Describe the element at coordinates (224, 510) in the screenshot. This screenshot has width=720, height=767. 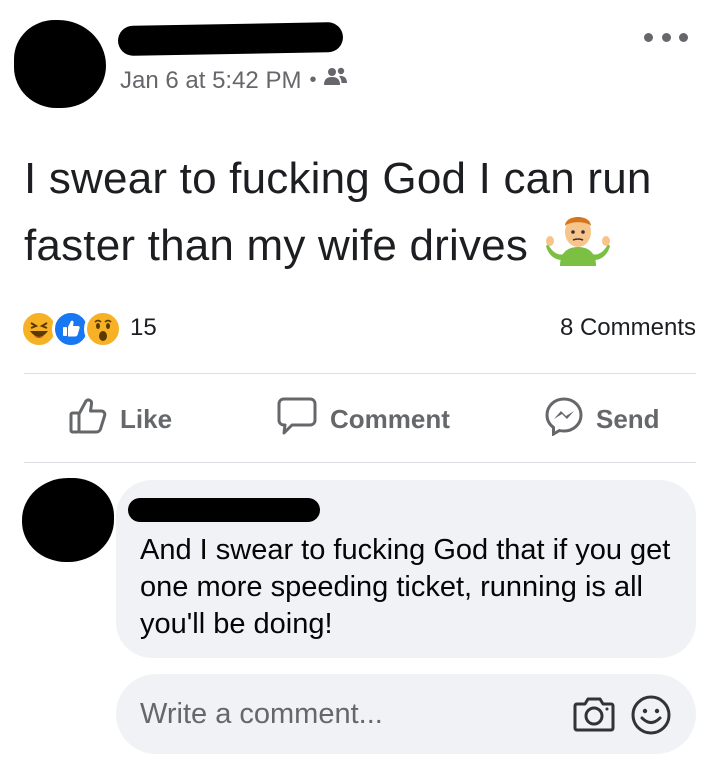
I see `commenter-name-redacted` at that location.